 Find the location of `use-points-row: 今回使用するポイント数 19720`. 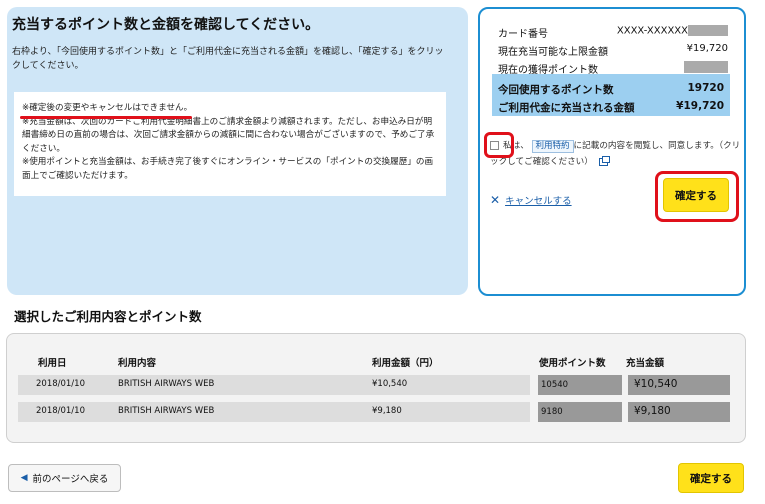

use-points-row: 今回使用するポイント数 19720 is located at coordinates (611, 89).